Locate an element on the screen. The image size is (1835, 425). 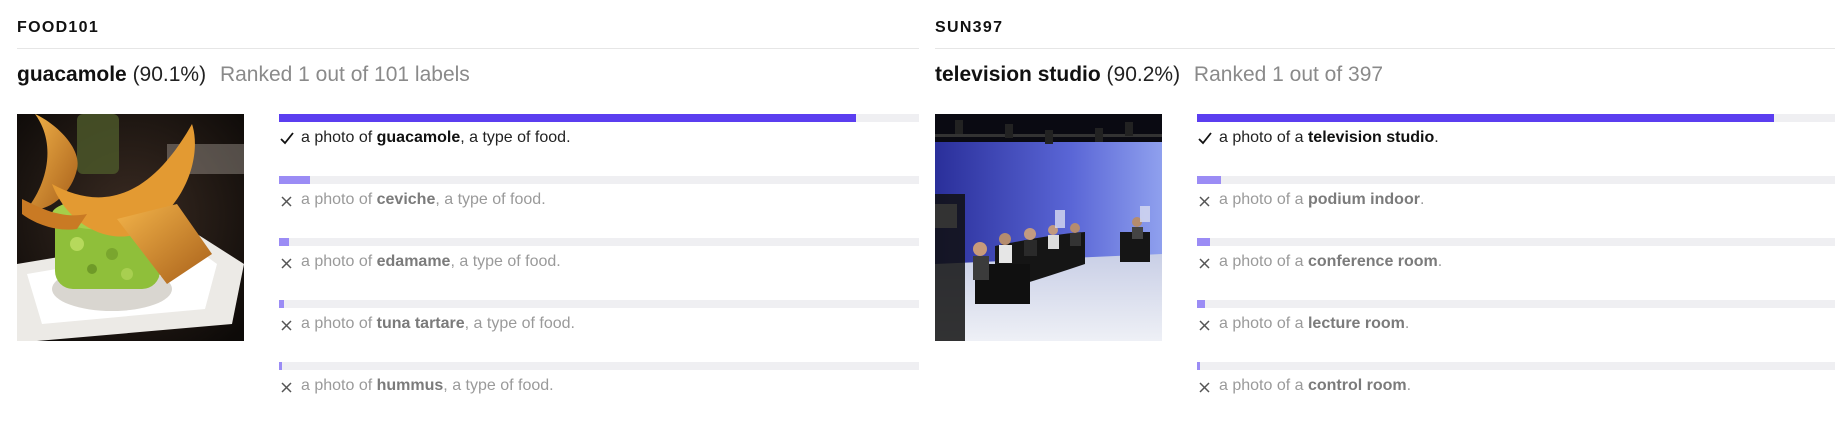
result-row: a photo of a lecture room. is located at coordinates (1516, 329).